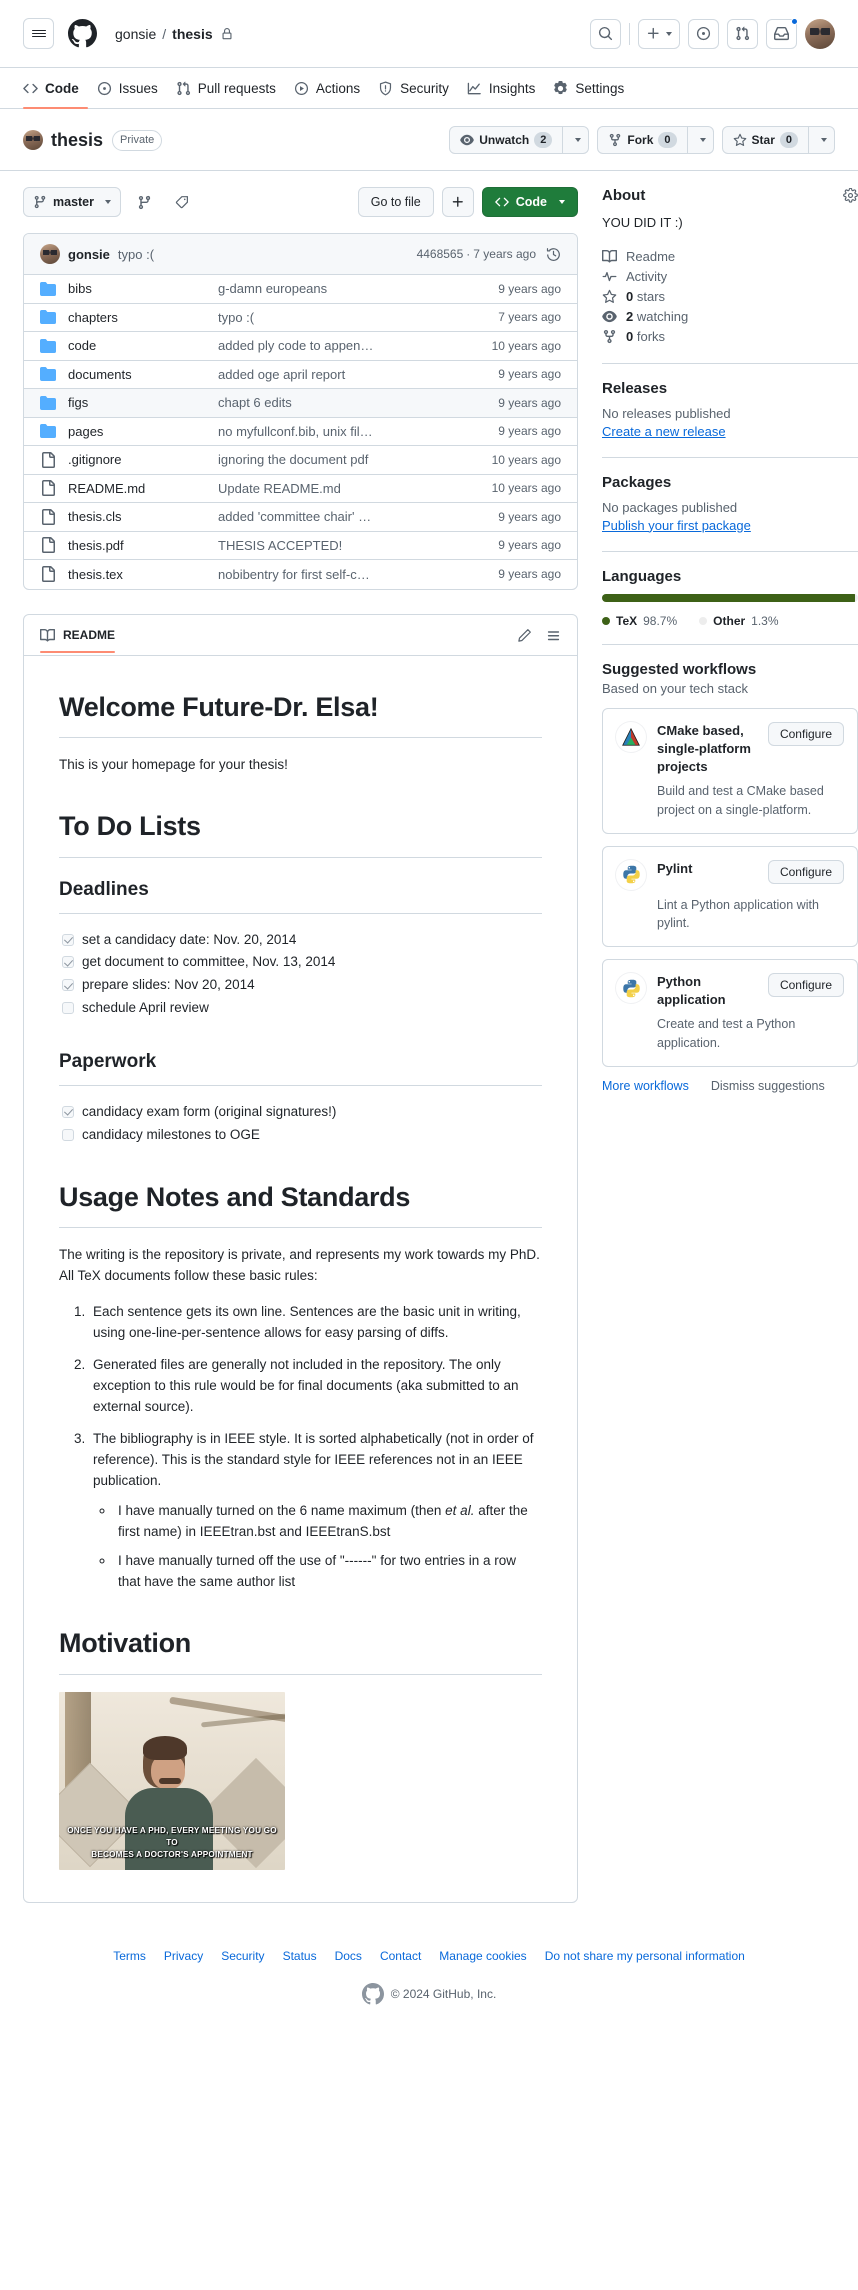 The height and width of the screenshot is (2290, 858). What do you see at coordinates (413, 88) in the screenshot?
I see `tab-security: Security` at bounding box center [413, 88].